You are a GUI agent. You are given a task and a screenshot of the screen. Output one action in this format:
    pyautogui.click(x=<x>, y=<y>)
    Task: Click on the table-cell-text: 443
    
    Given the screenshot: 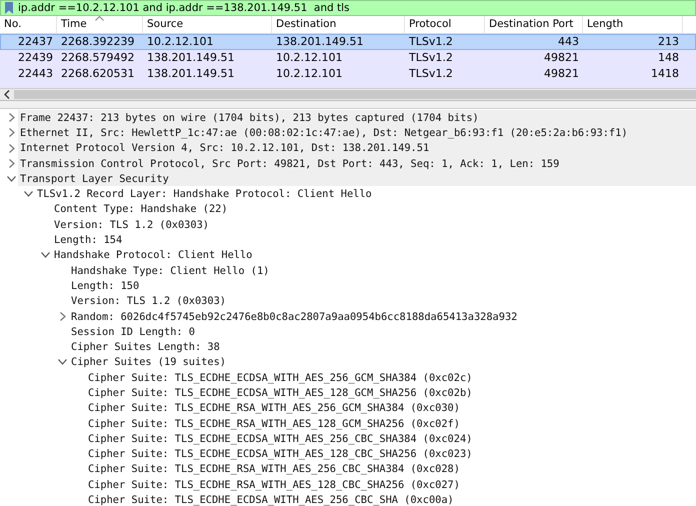 What is the action you would take?
    pyautogui.click(x=568, y=42)
    